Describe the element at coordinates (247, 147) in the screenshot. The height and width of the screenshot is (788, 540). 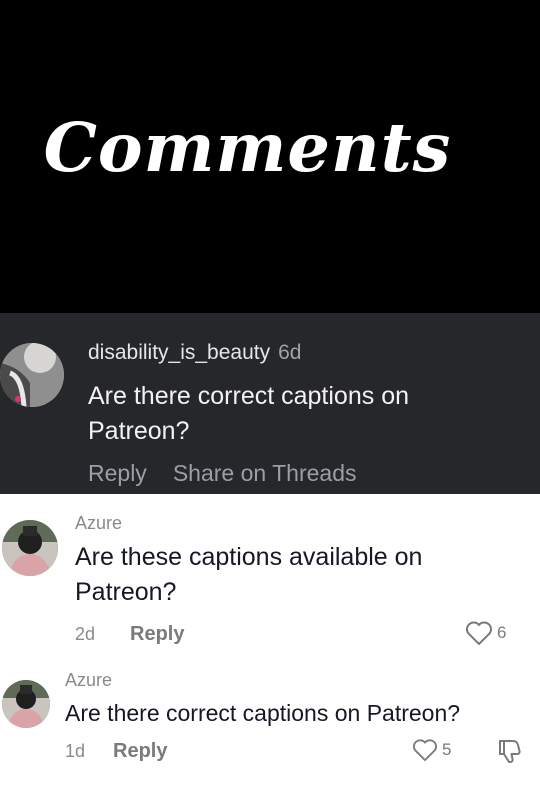
I see `page-title: Comments` at that location.